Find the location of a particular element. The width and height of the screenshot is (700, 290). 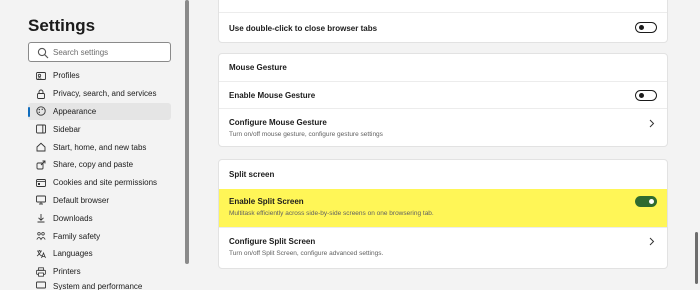

sidebar-item-label: Cookies and site permissions is located at coordinates (105, 183).